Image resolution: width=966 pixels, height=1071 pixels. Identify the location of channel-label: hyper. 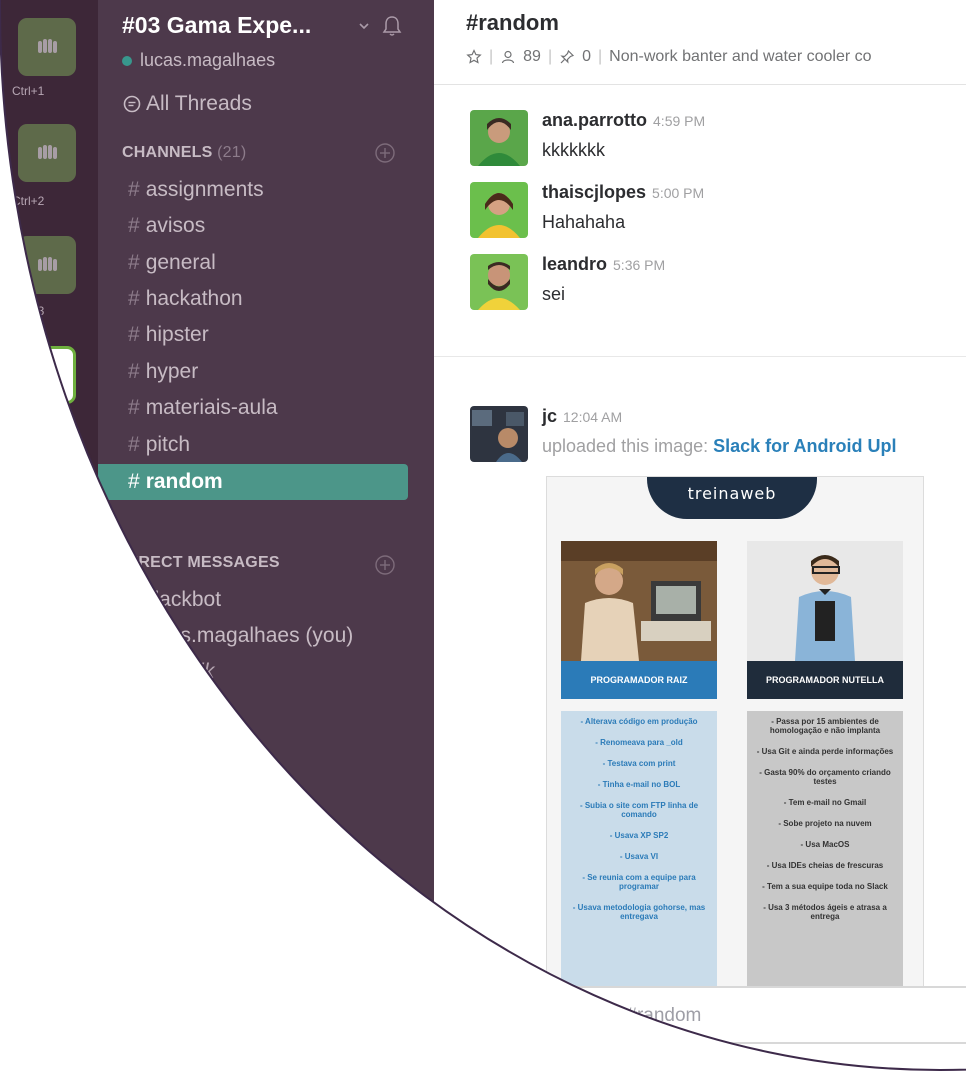
(172, 371).